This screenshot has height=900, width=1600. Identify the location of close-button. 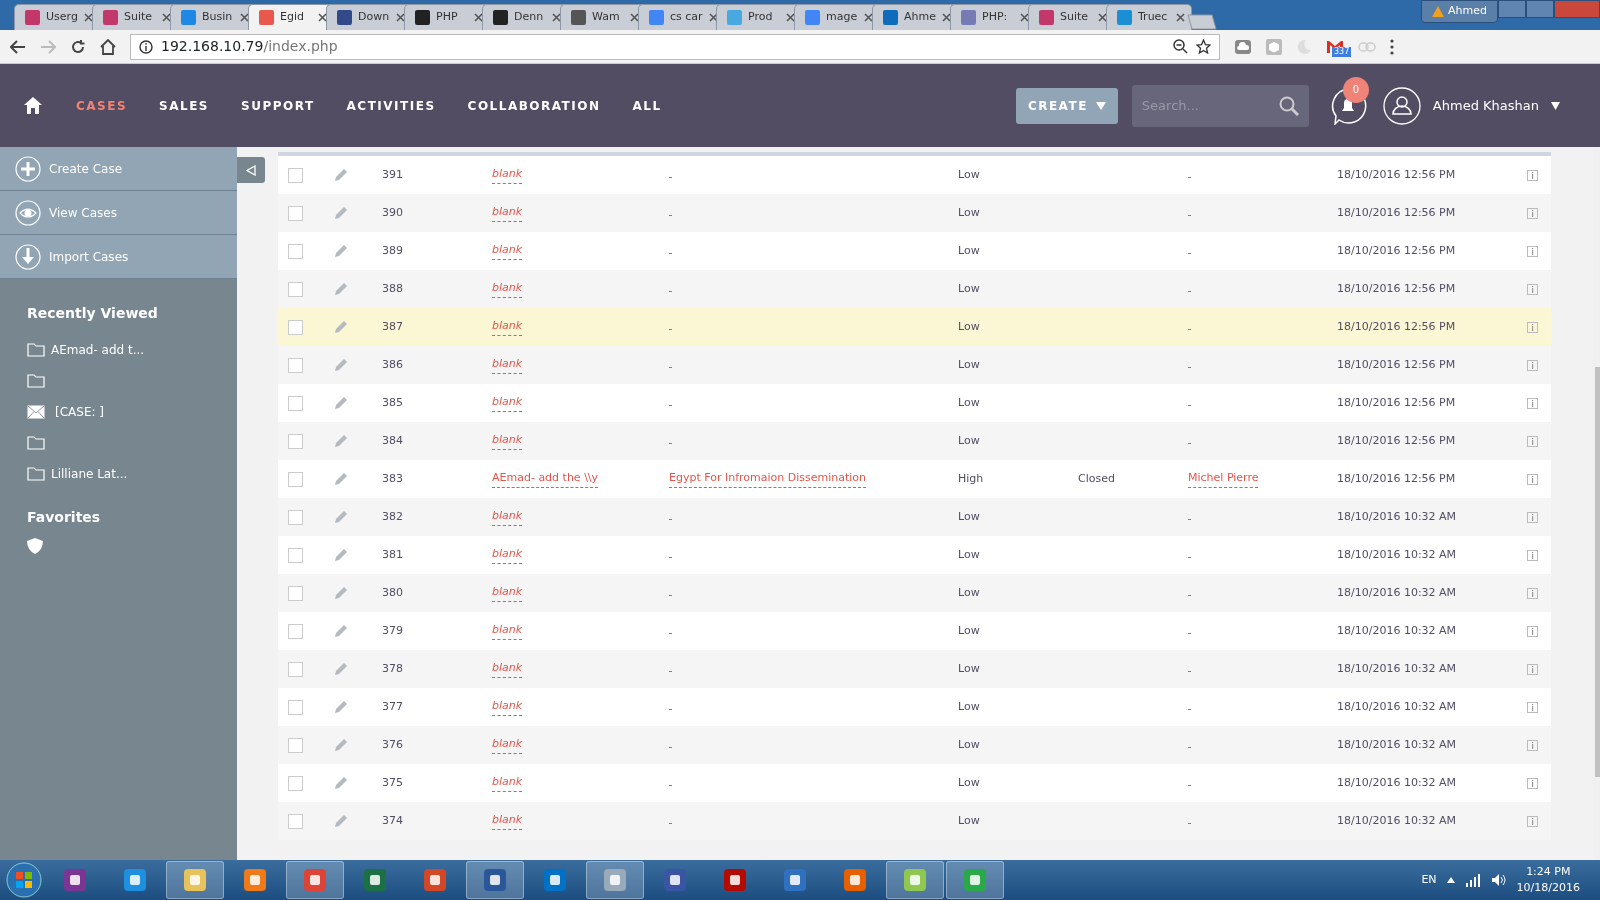
(1577, 9).